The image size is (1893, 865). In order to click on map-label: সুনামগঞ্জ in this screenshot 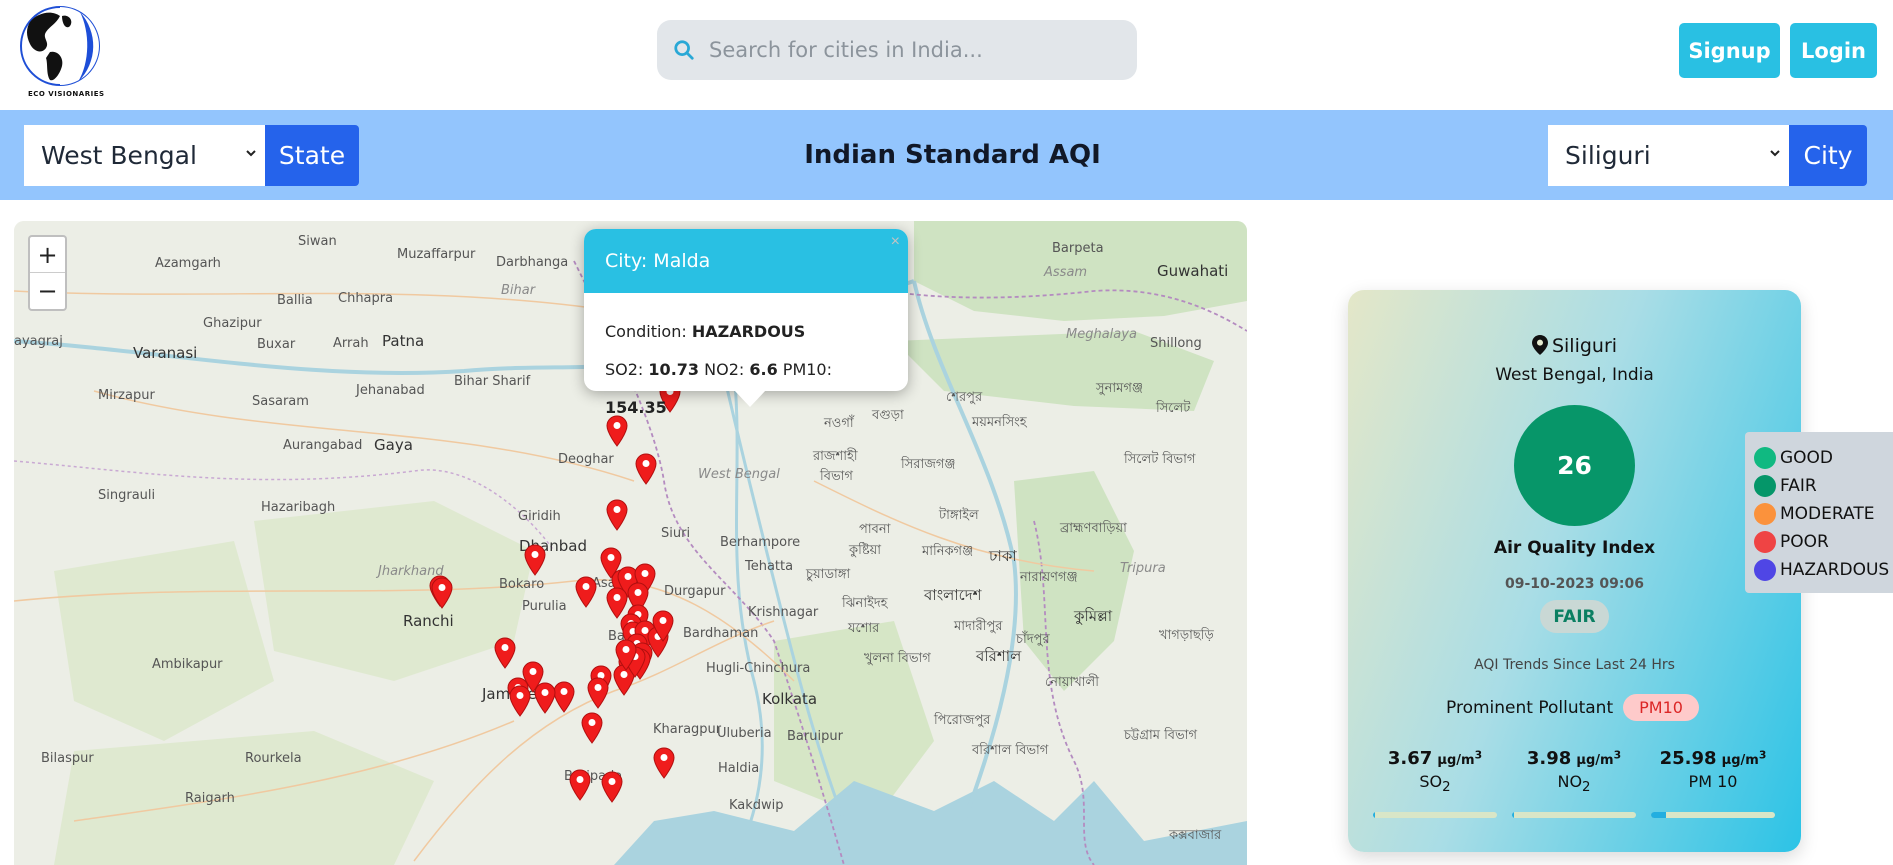, I will do `click(1119, 388)`.